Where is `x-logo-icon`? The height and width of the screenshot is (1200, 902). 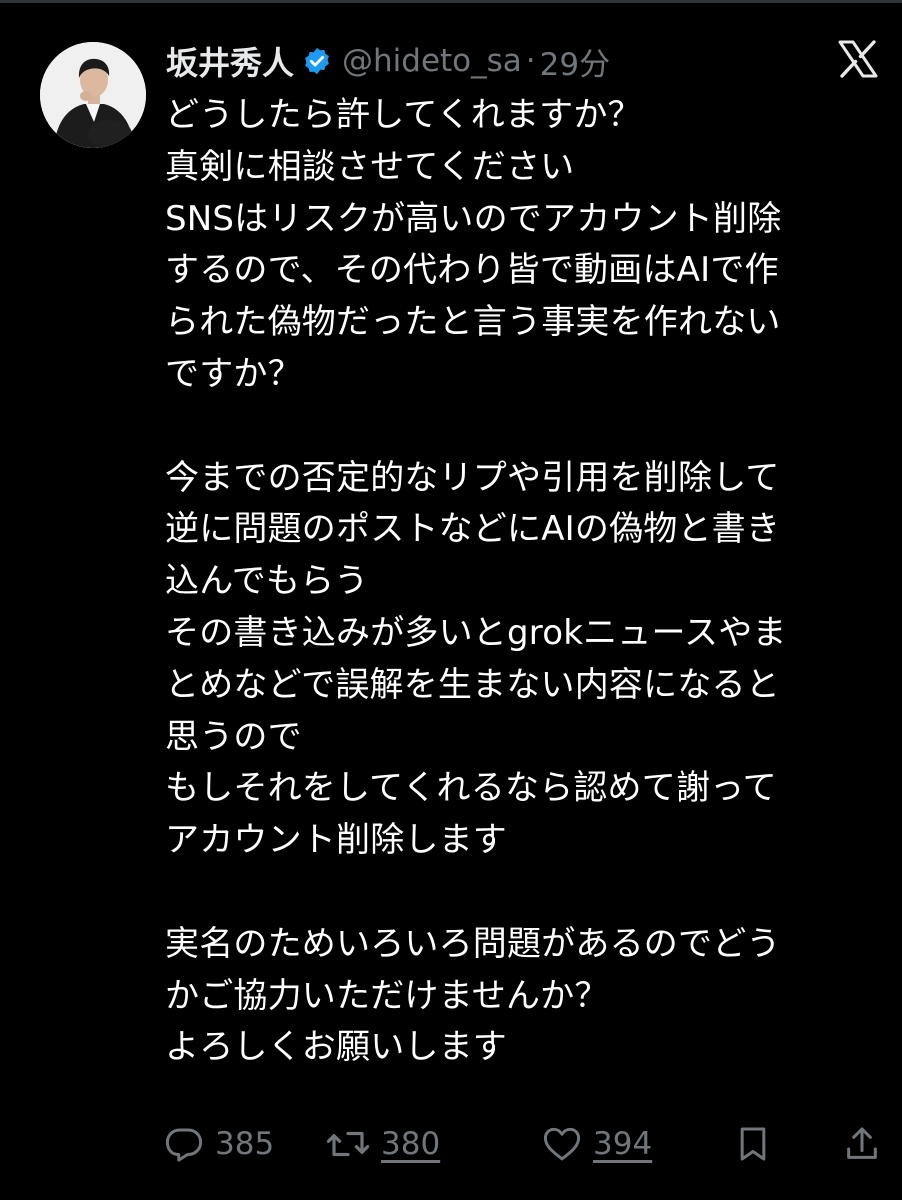 x-logo-icon is located at coordinates (858, 59).